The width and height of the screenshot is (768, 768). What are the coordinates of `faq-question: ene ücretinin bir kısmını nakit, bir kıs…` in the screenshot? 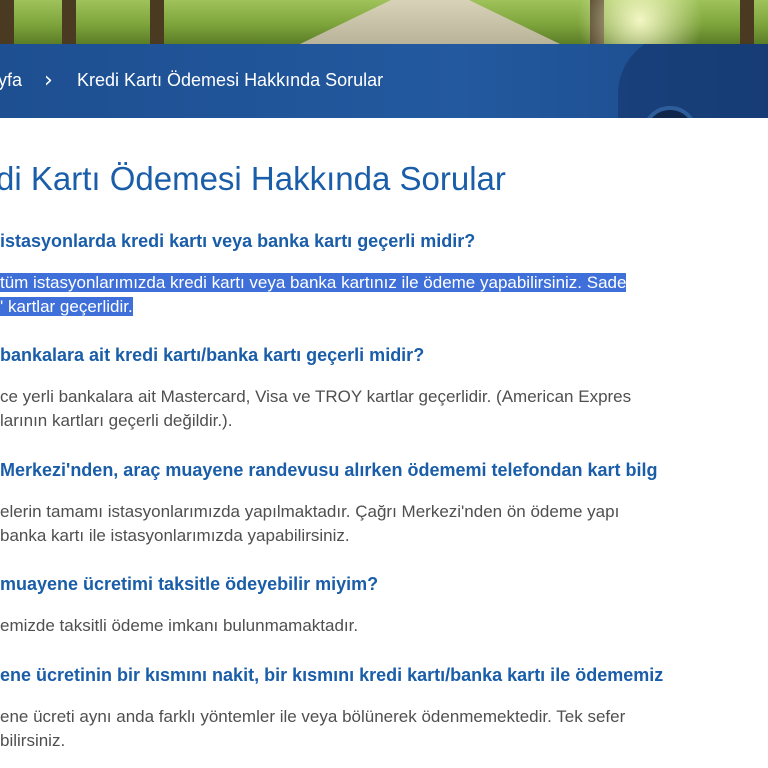 It's located at (331, 675).